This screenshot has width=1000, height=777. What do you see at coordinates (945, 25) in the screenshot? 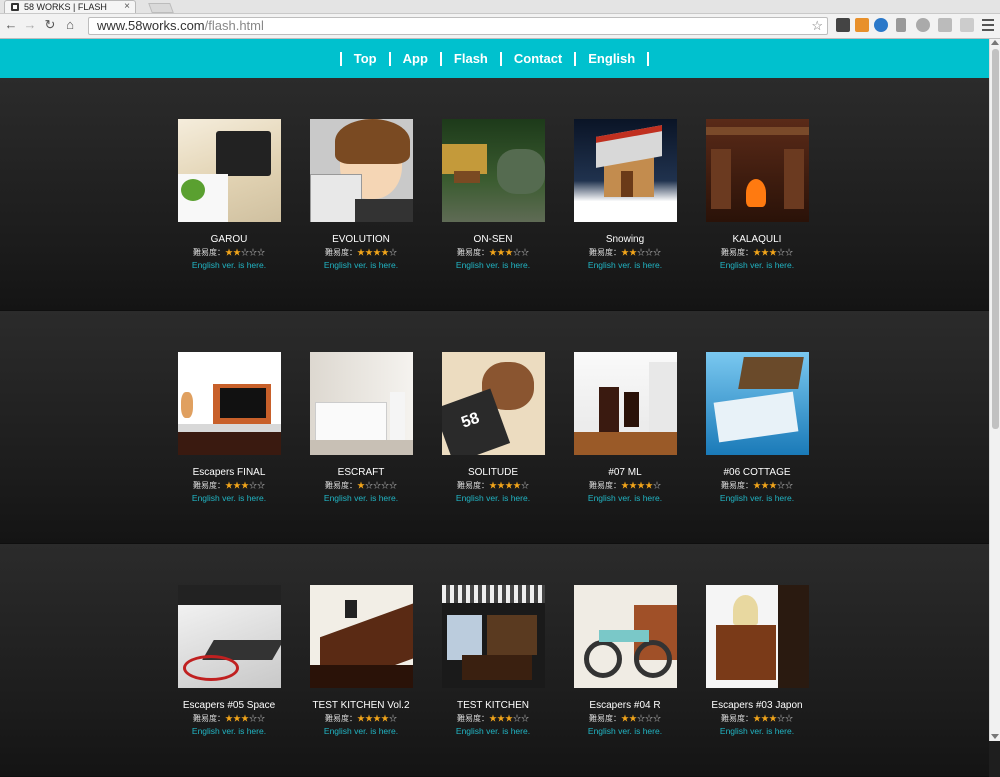
I see `extension-g-icon` at bounding box center [945, 25].